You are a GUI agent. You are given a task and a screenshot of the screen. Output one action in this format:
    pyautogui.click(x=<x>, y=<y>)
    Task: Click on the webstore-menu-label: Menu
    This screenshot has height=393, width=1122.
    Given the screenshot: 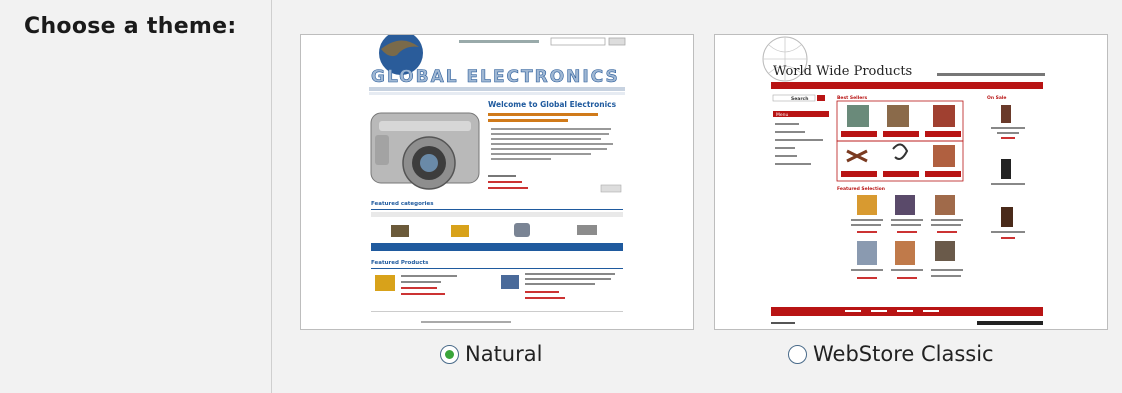 What is the action you would take?
    pyautogui.click(x=782, y=115)
    